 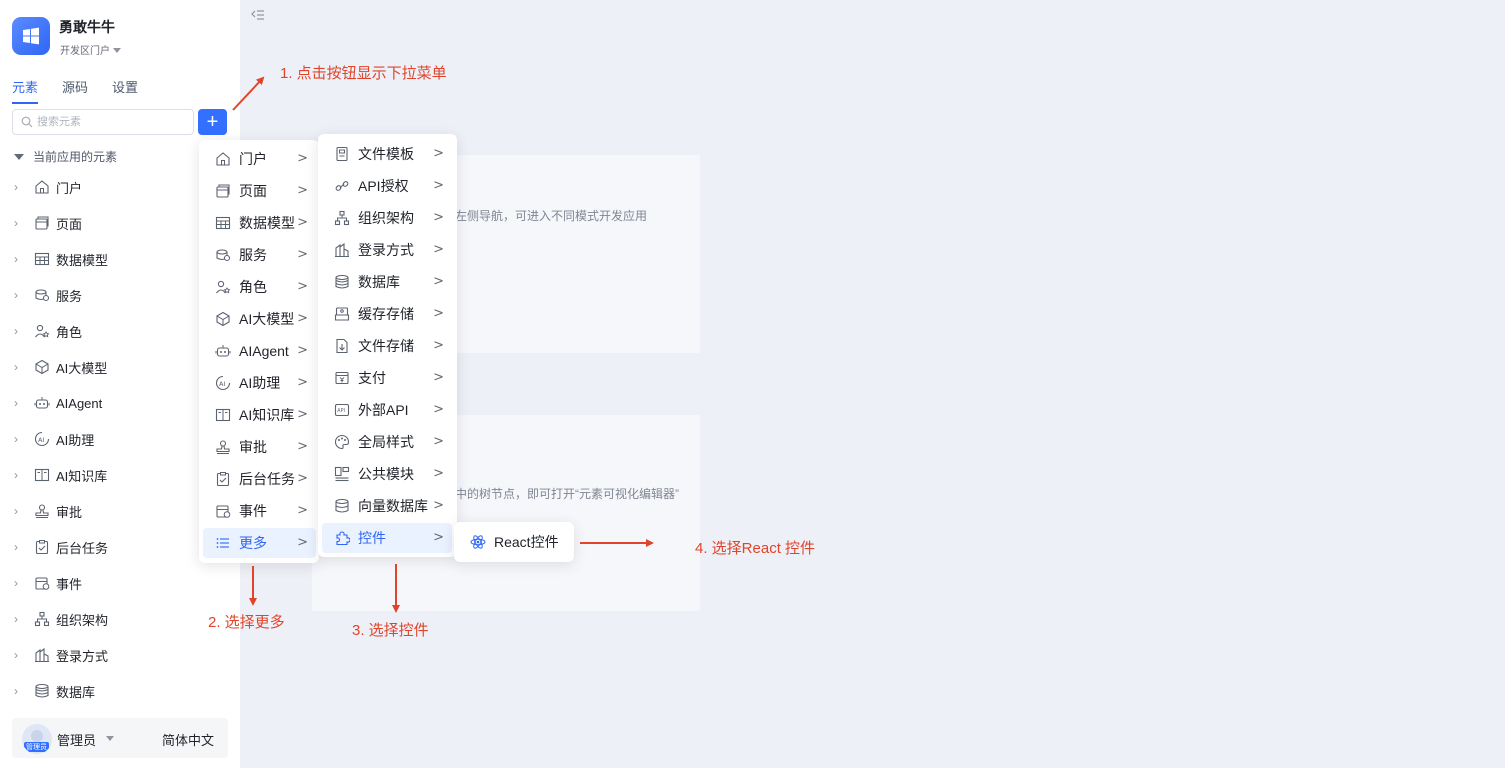 I want to click on tree-item-11: › 事件, so click(x=48, y=583).